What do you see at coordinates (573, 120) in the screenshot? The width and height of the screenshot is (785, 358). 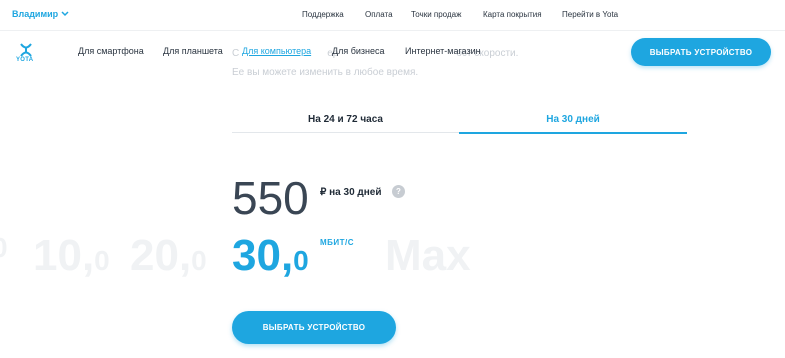 I see `tab-30-days: На 30 дней` at bounding box center [573, 120].